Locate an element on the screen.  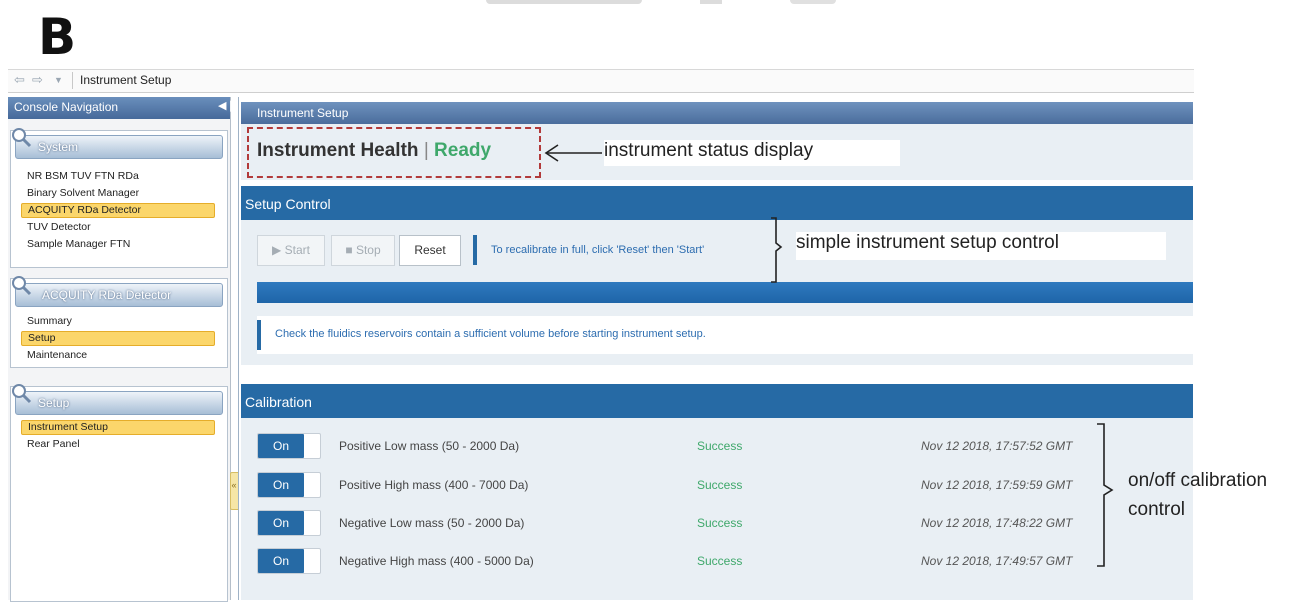
calibration-annotation-line2: control is located at coordinates (1157, 509).